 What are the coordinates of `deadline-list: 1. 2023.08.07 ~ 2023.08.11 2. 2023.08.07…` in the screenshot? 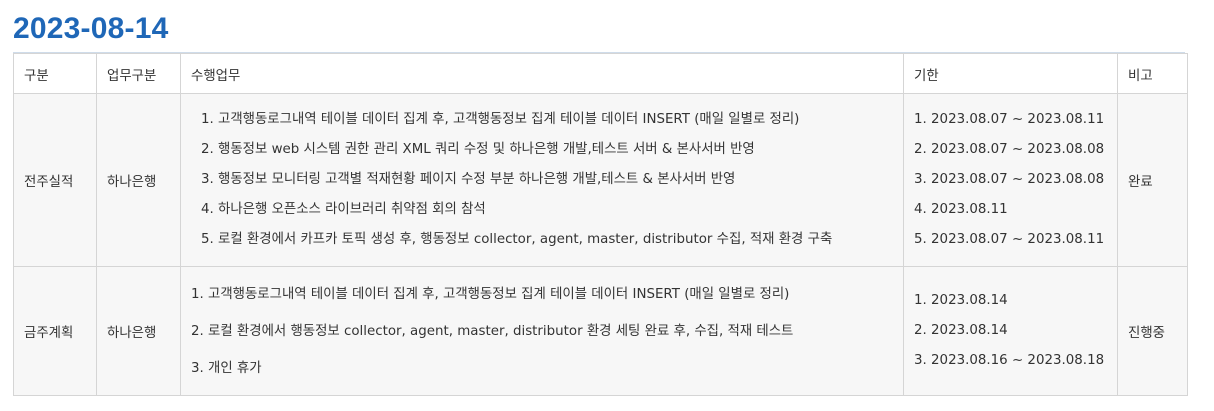 It's located at (1010, 180).